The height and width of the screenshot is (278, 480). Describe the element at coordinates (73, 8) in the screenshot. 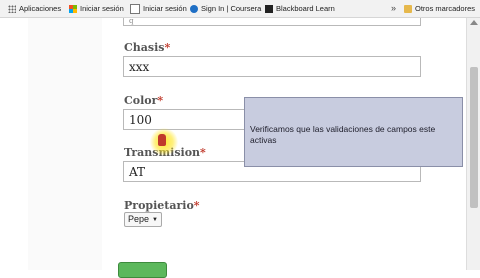

I see `microsoft-logo-icon` at that location.